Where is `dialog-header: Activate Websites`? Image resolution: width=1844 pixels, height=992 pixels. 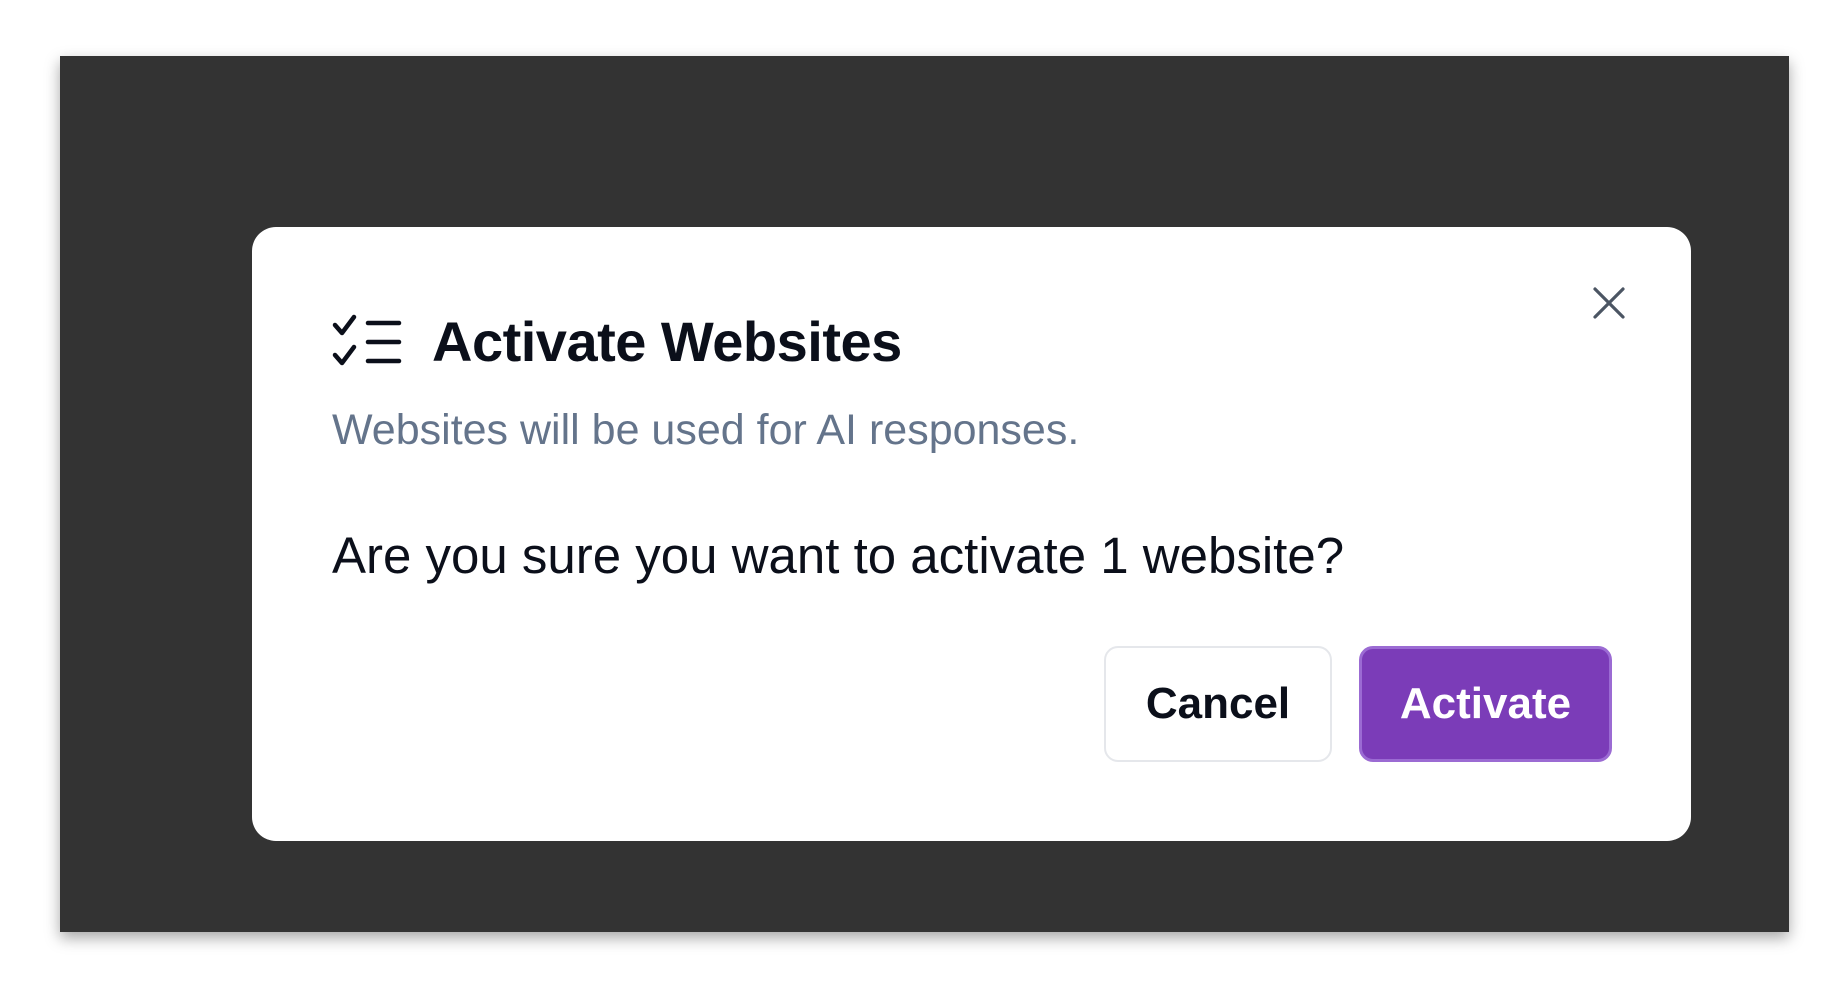
dialog-header: Activate Websites is located at coordinates (617, 342).